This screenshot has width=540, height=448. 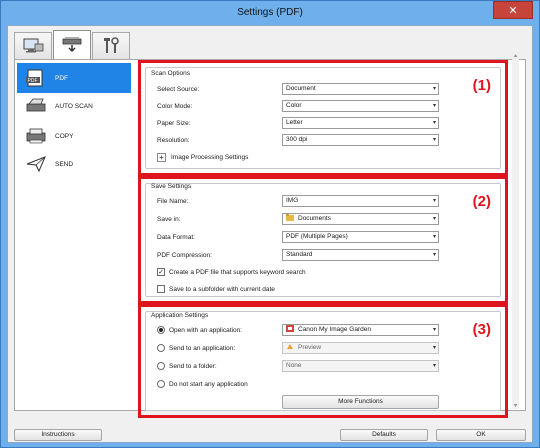 What do you see at coordinates (290, 328) in the screenshot?
I see `my-image-garden-app-icon` at bounding box center [290, 328].